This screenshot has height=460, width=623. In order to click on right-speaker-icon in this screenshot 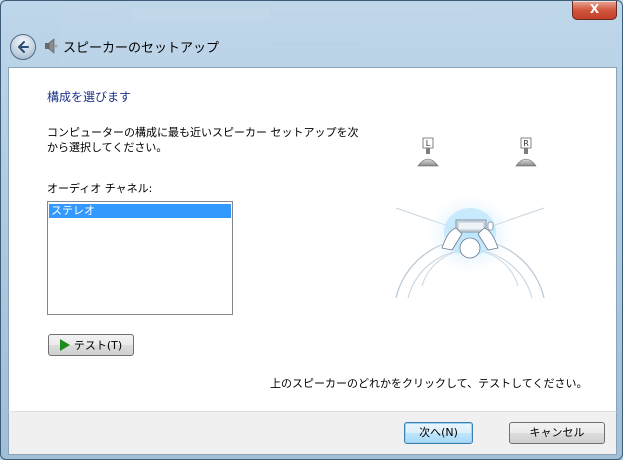, I will do `click(526, 162)`.